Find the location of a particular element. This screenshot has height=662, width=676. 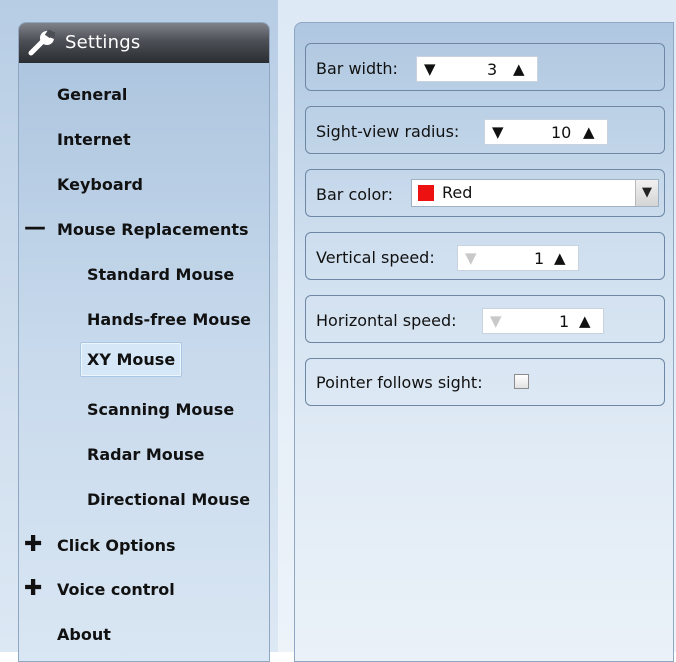

sidebar-item-xy-mouse: XY Mouse is located at coordinates (131, 359).